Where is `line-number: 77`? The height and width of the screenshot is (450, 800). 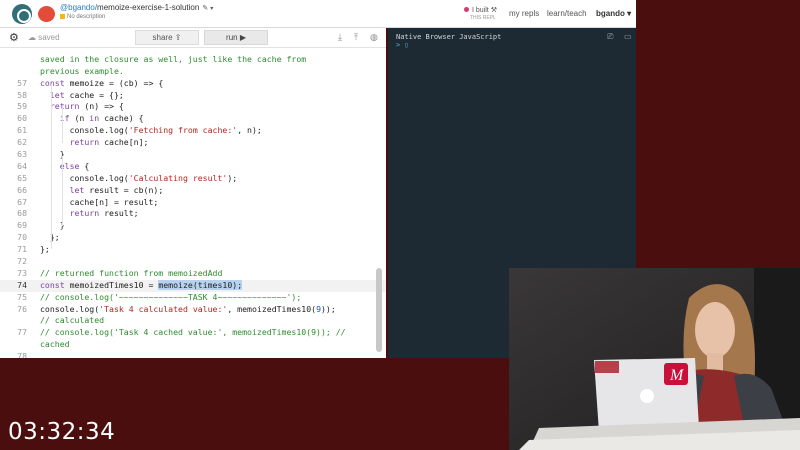
line-number: 77 is located at coordinates (22, 332).